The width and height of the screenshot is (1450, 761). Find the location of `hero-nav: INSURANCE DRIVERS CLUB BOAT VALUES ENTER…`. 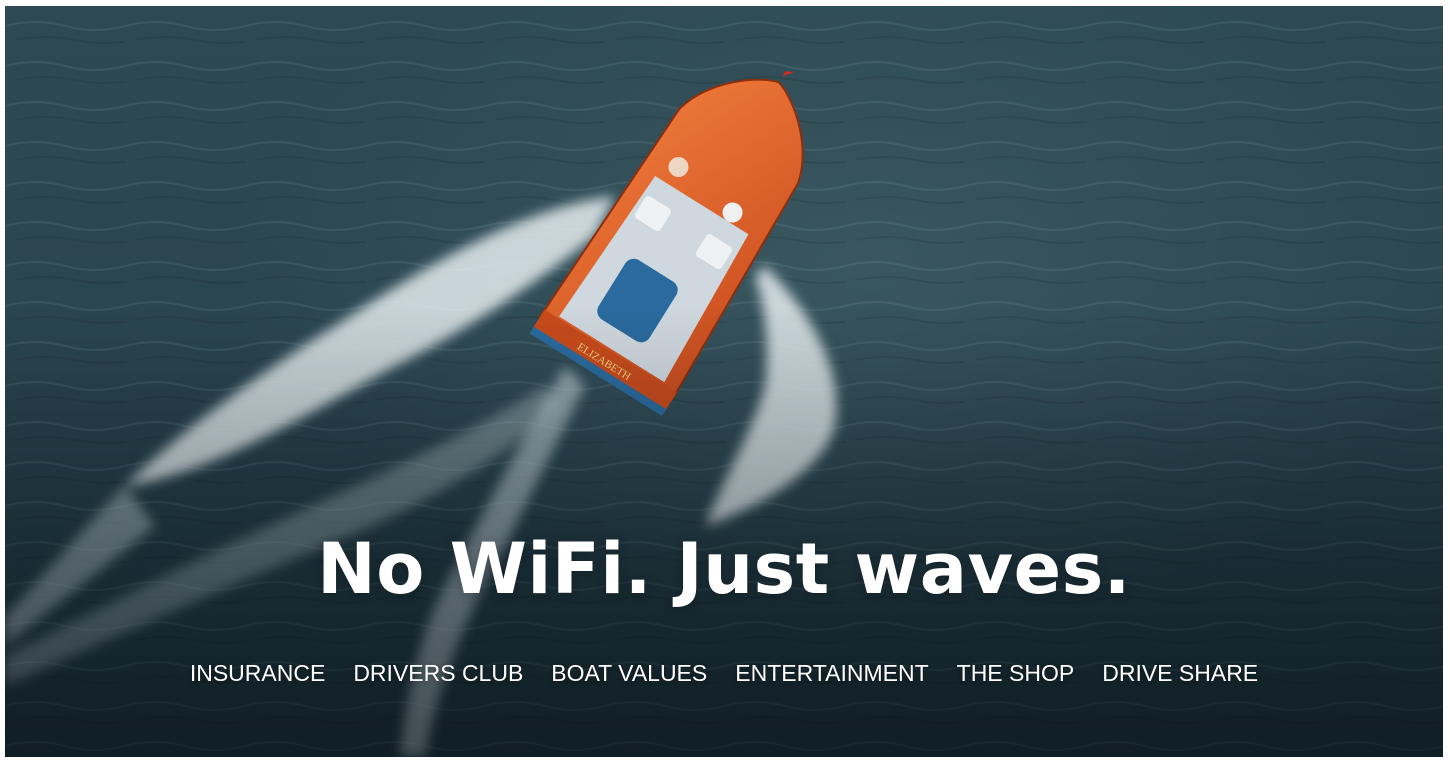

hero-nav: INSURANCE DRIVERS CLUB BOAT VALUES ENTER… is located at coordinates (724, 673).